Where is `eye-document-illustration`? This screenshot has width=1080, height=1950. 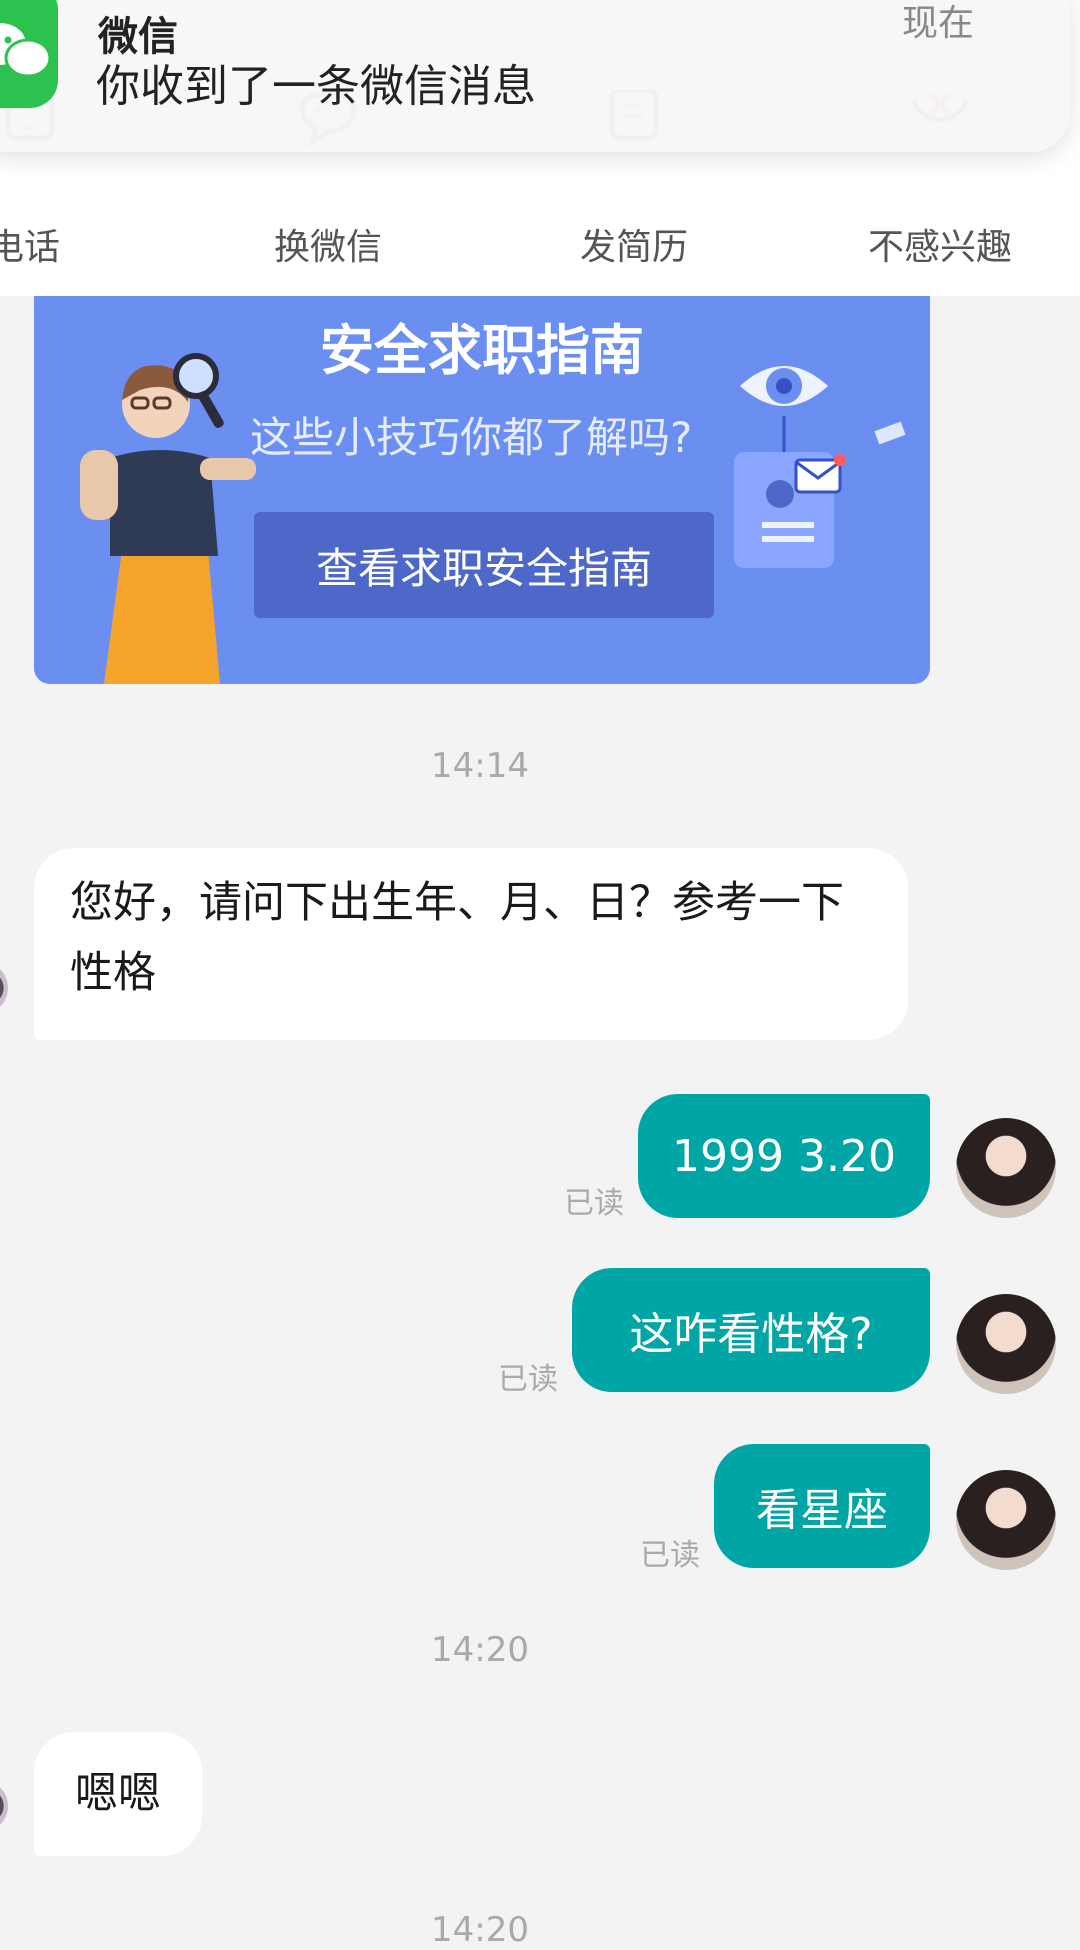
eye-document-illustration is located at coordinates (820, 467).